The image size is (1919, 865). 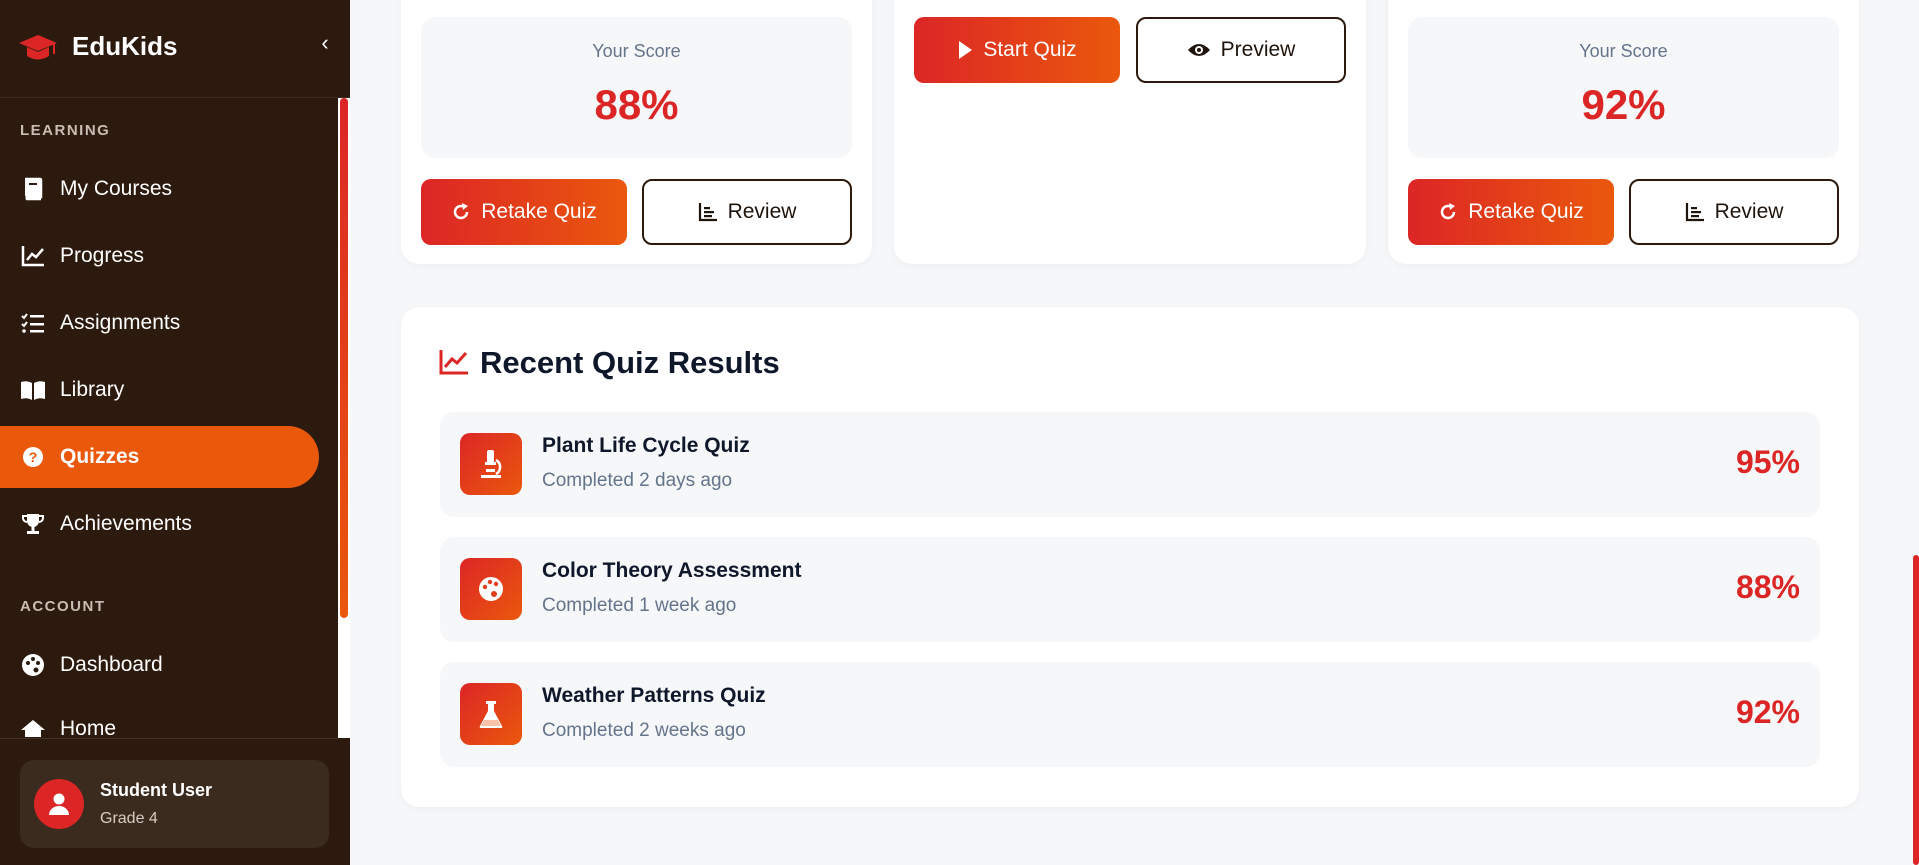 What do you see at coordinates (33, 727) in the screenshot?
I see `home-icon` at bounding box center [33, 727].